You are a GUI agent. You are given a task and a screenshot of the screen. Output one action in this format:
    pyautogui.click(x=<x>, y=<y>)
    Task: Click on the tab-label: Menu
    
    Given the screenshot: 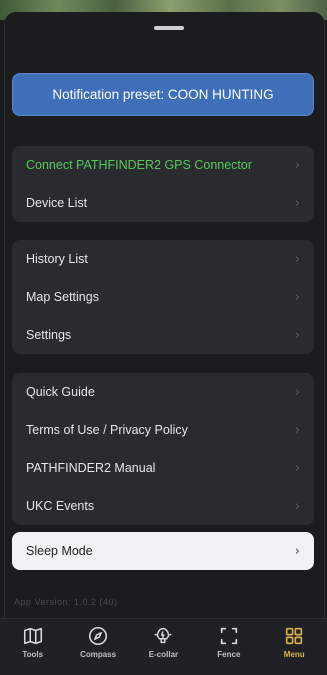 What is the action you would take?
    pyautogui.click(x=294, y=654)
    